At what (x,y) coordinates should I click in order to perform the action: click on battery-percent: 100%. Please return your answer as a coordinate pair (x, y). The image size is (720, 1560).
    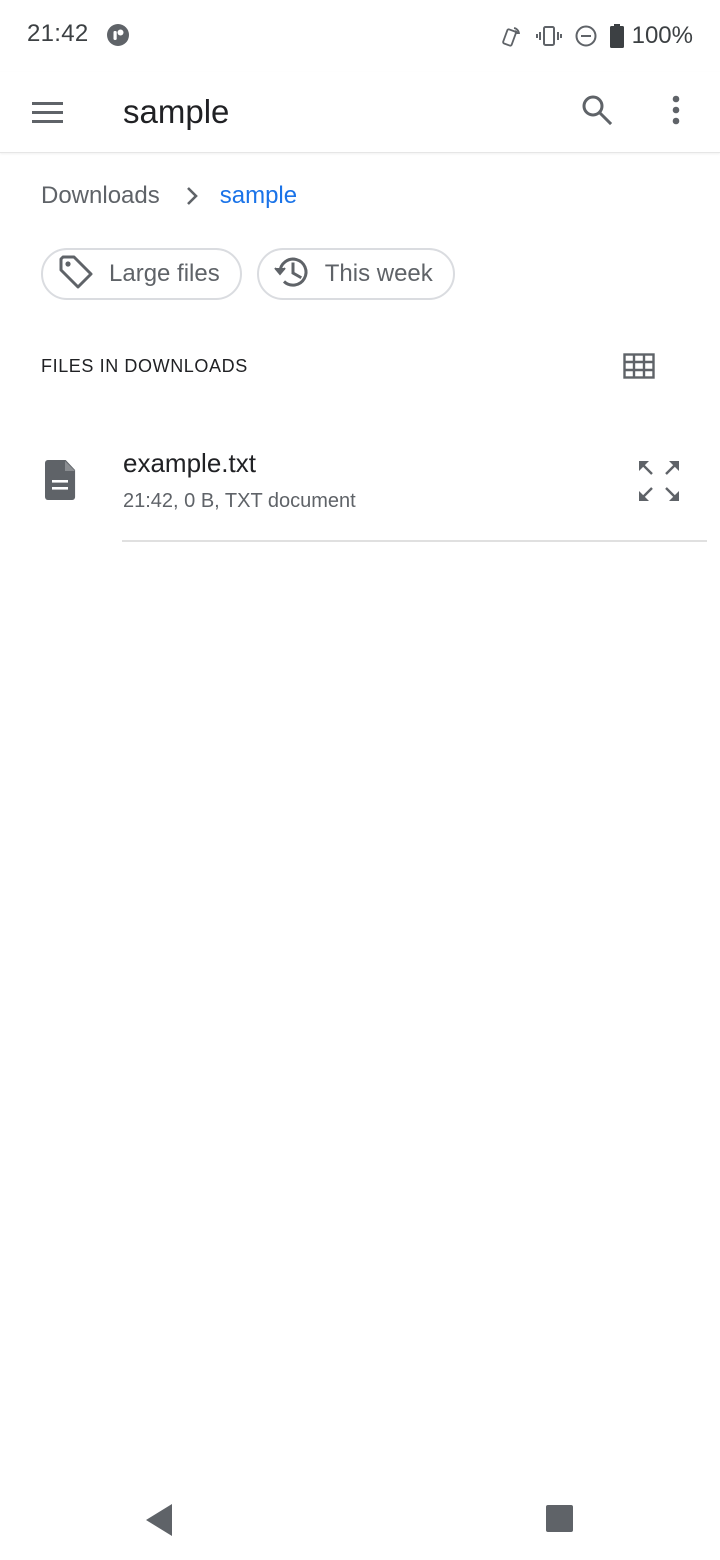
    Looking at the image, I should click on (662, 35).